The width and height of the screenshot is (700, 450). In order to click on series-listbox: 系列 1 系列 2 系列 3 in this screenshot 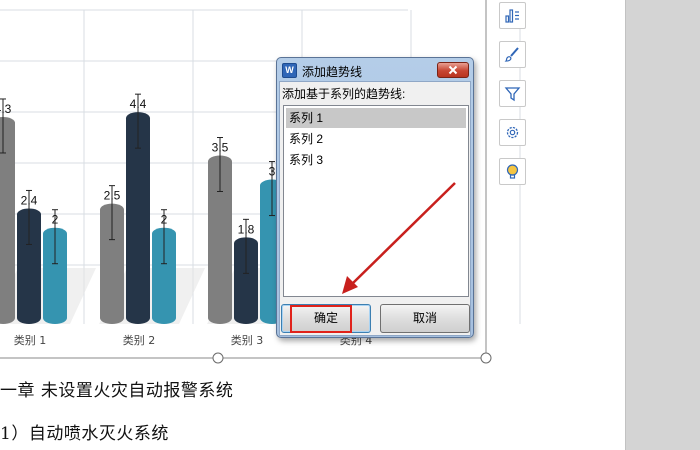, I will do `click(376, 201)`.